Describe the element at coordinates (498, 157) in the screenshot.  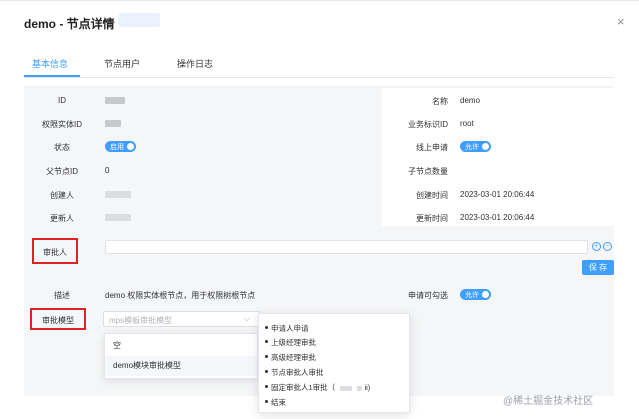
I see `right-column-background` at that location.